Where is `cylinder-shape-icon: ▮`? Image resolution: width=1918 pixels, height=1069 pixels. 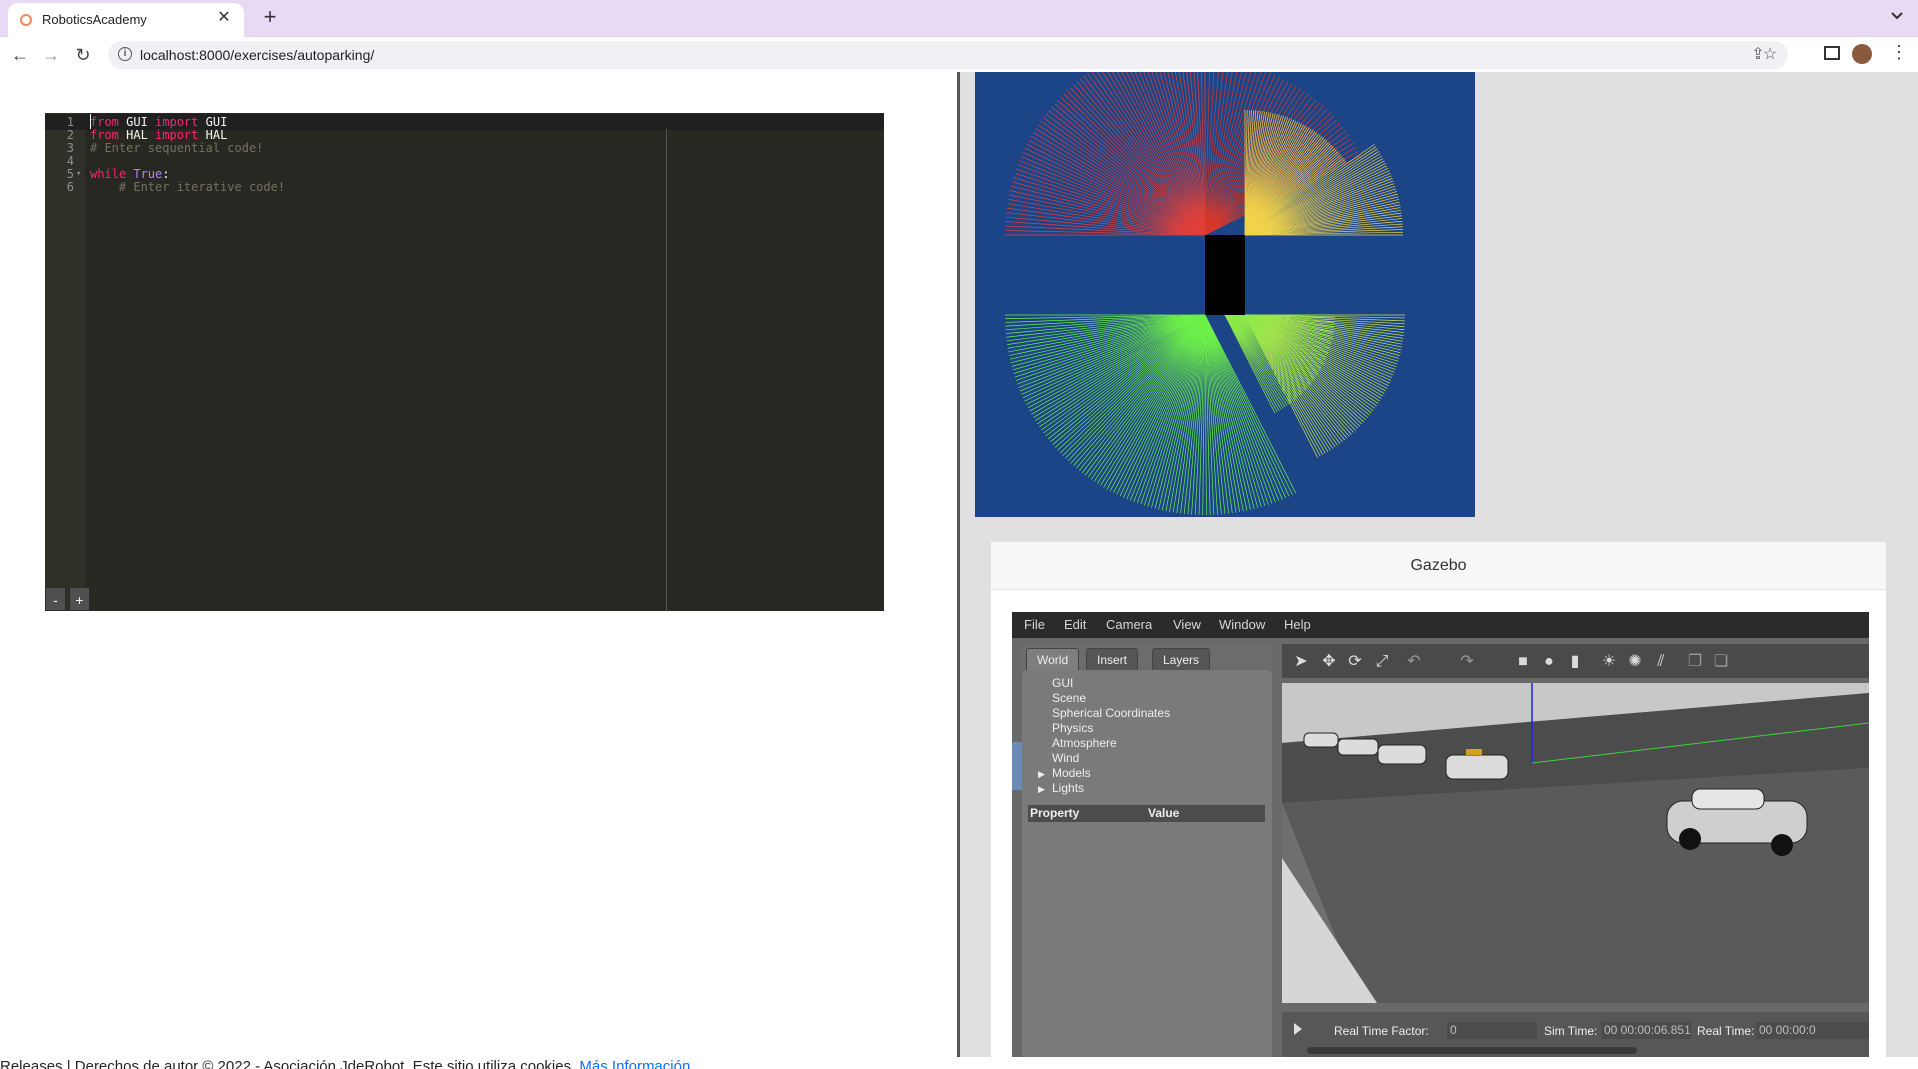 cylinder-shape-icon: ▮ is located at coordinates (1575, 662).